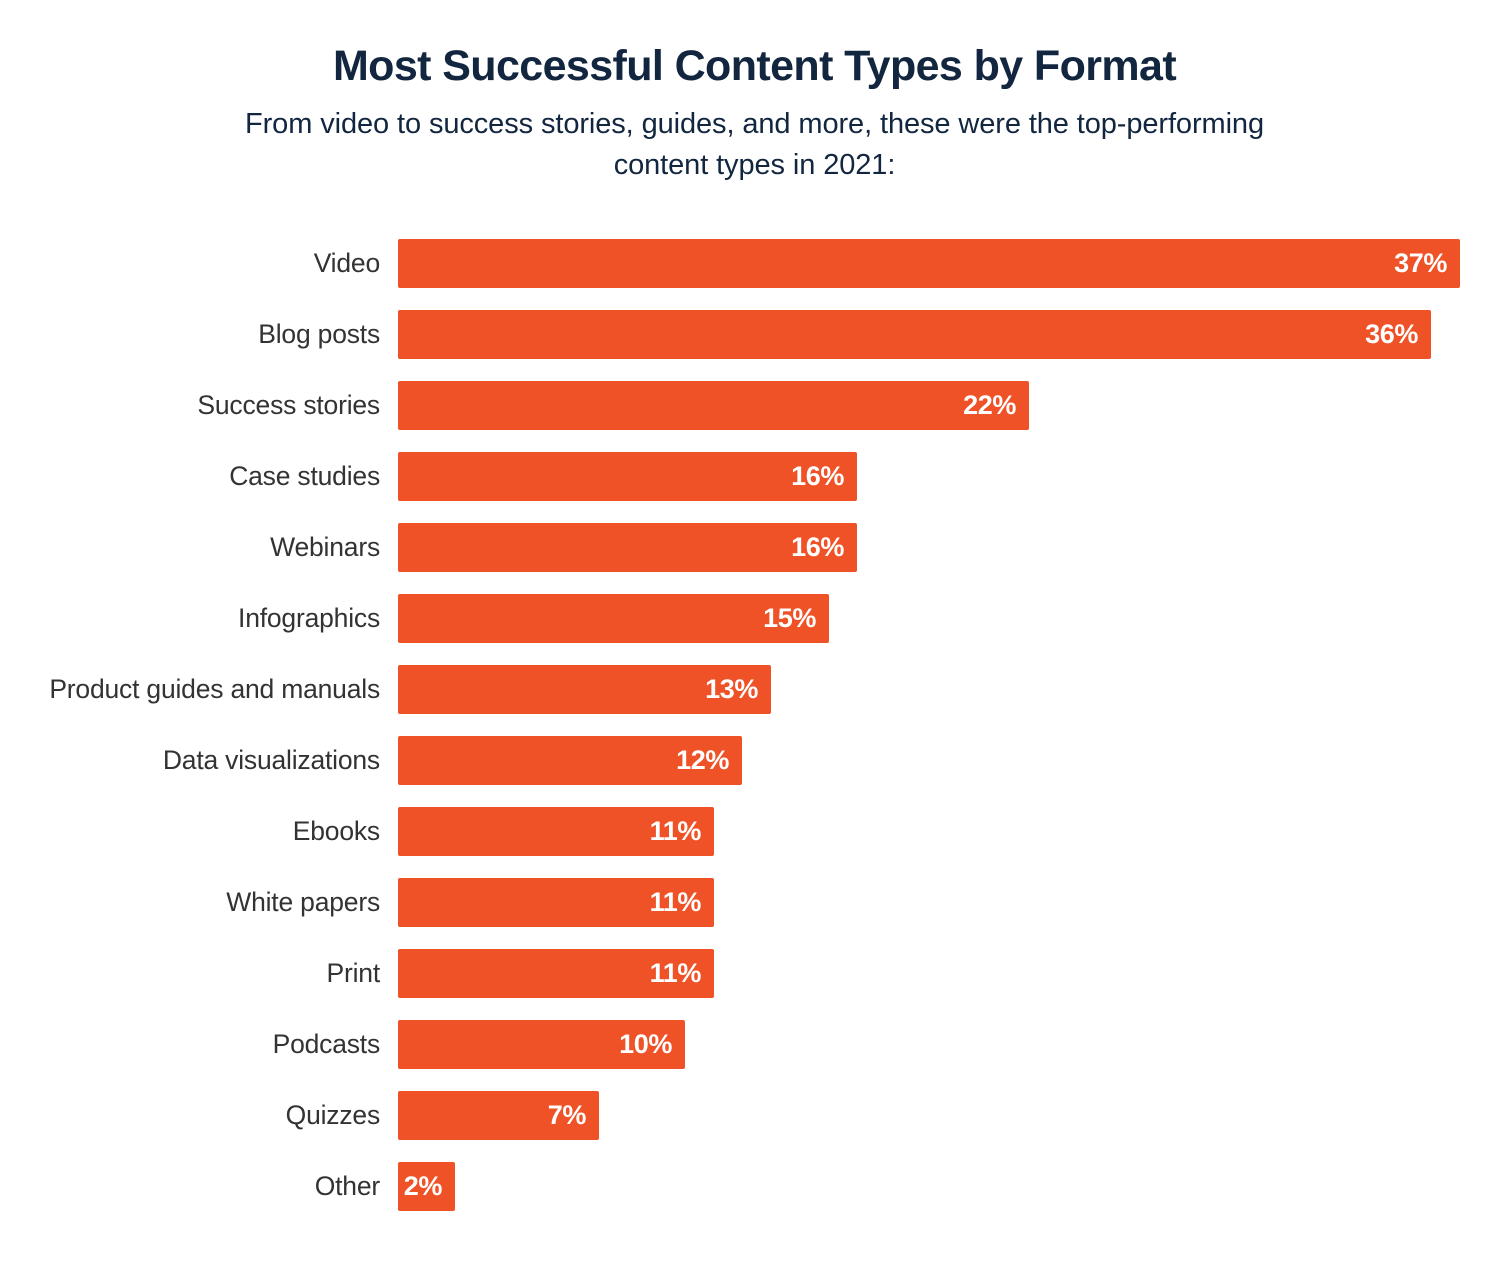  What do you see at coordinates (347, 263) in the screenshot?
I see `bar-category-label: Video` at bounding box center [347, 263].